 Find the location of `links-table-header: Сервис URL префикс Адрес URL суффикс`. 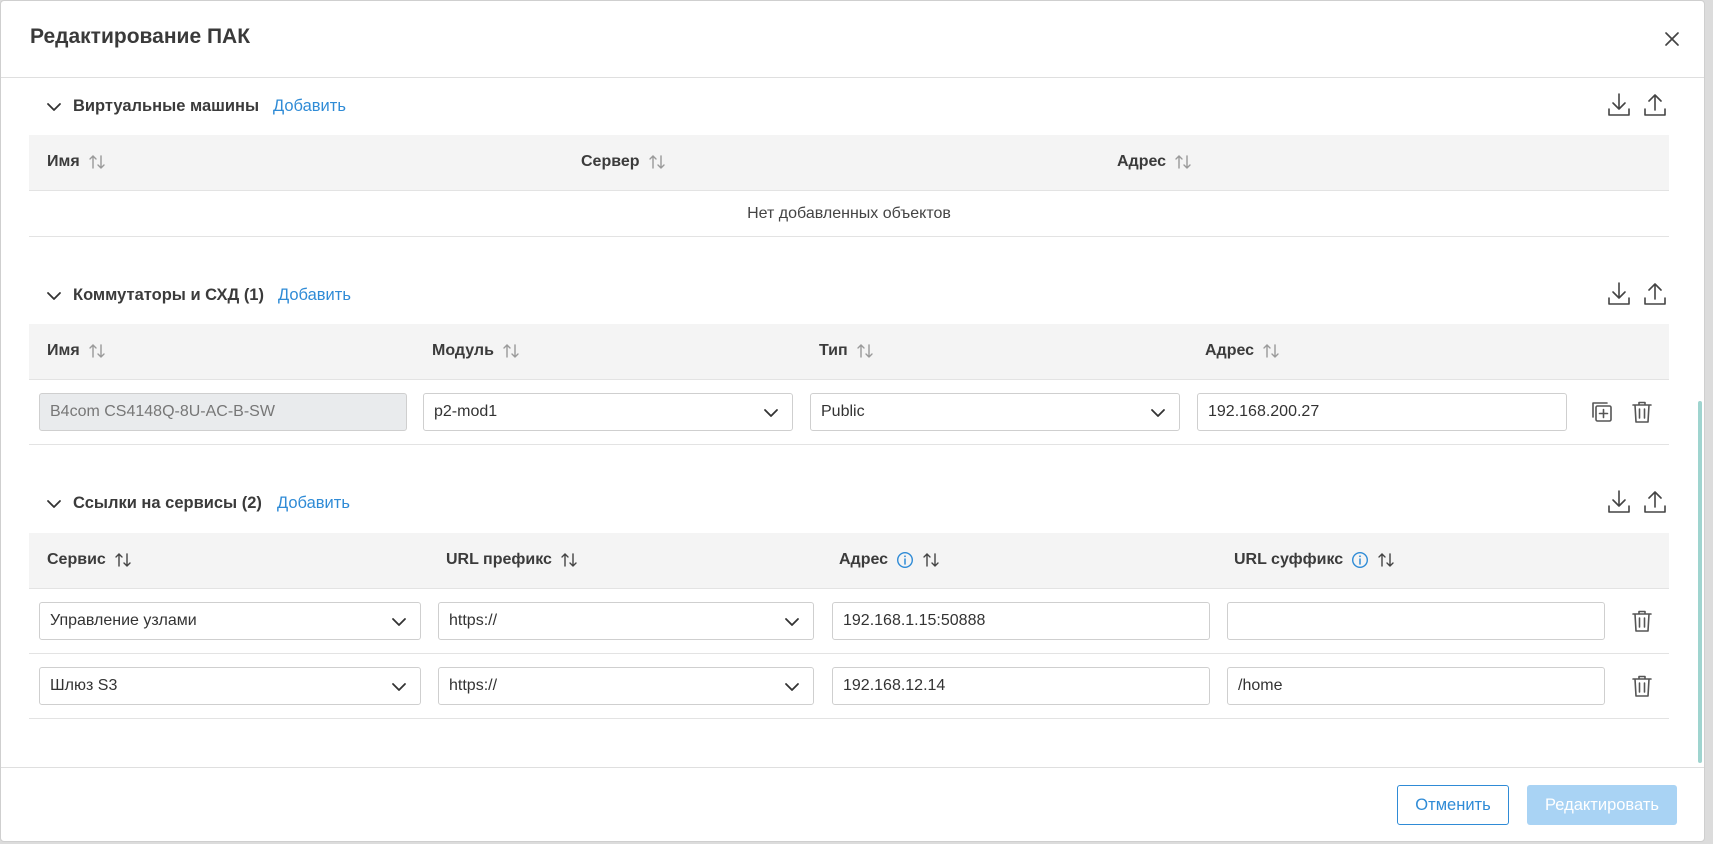

links-table-header: Сервис URL префикс Адрес URL суффикс is located at coordinates (849, 561).